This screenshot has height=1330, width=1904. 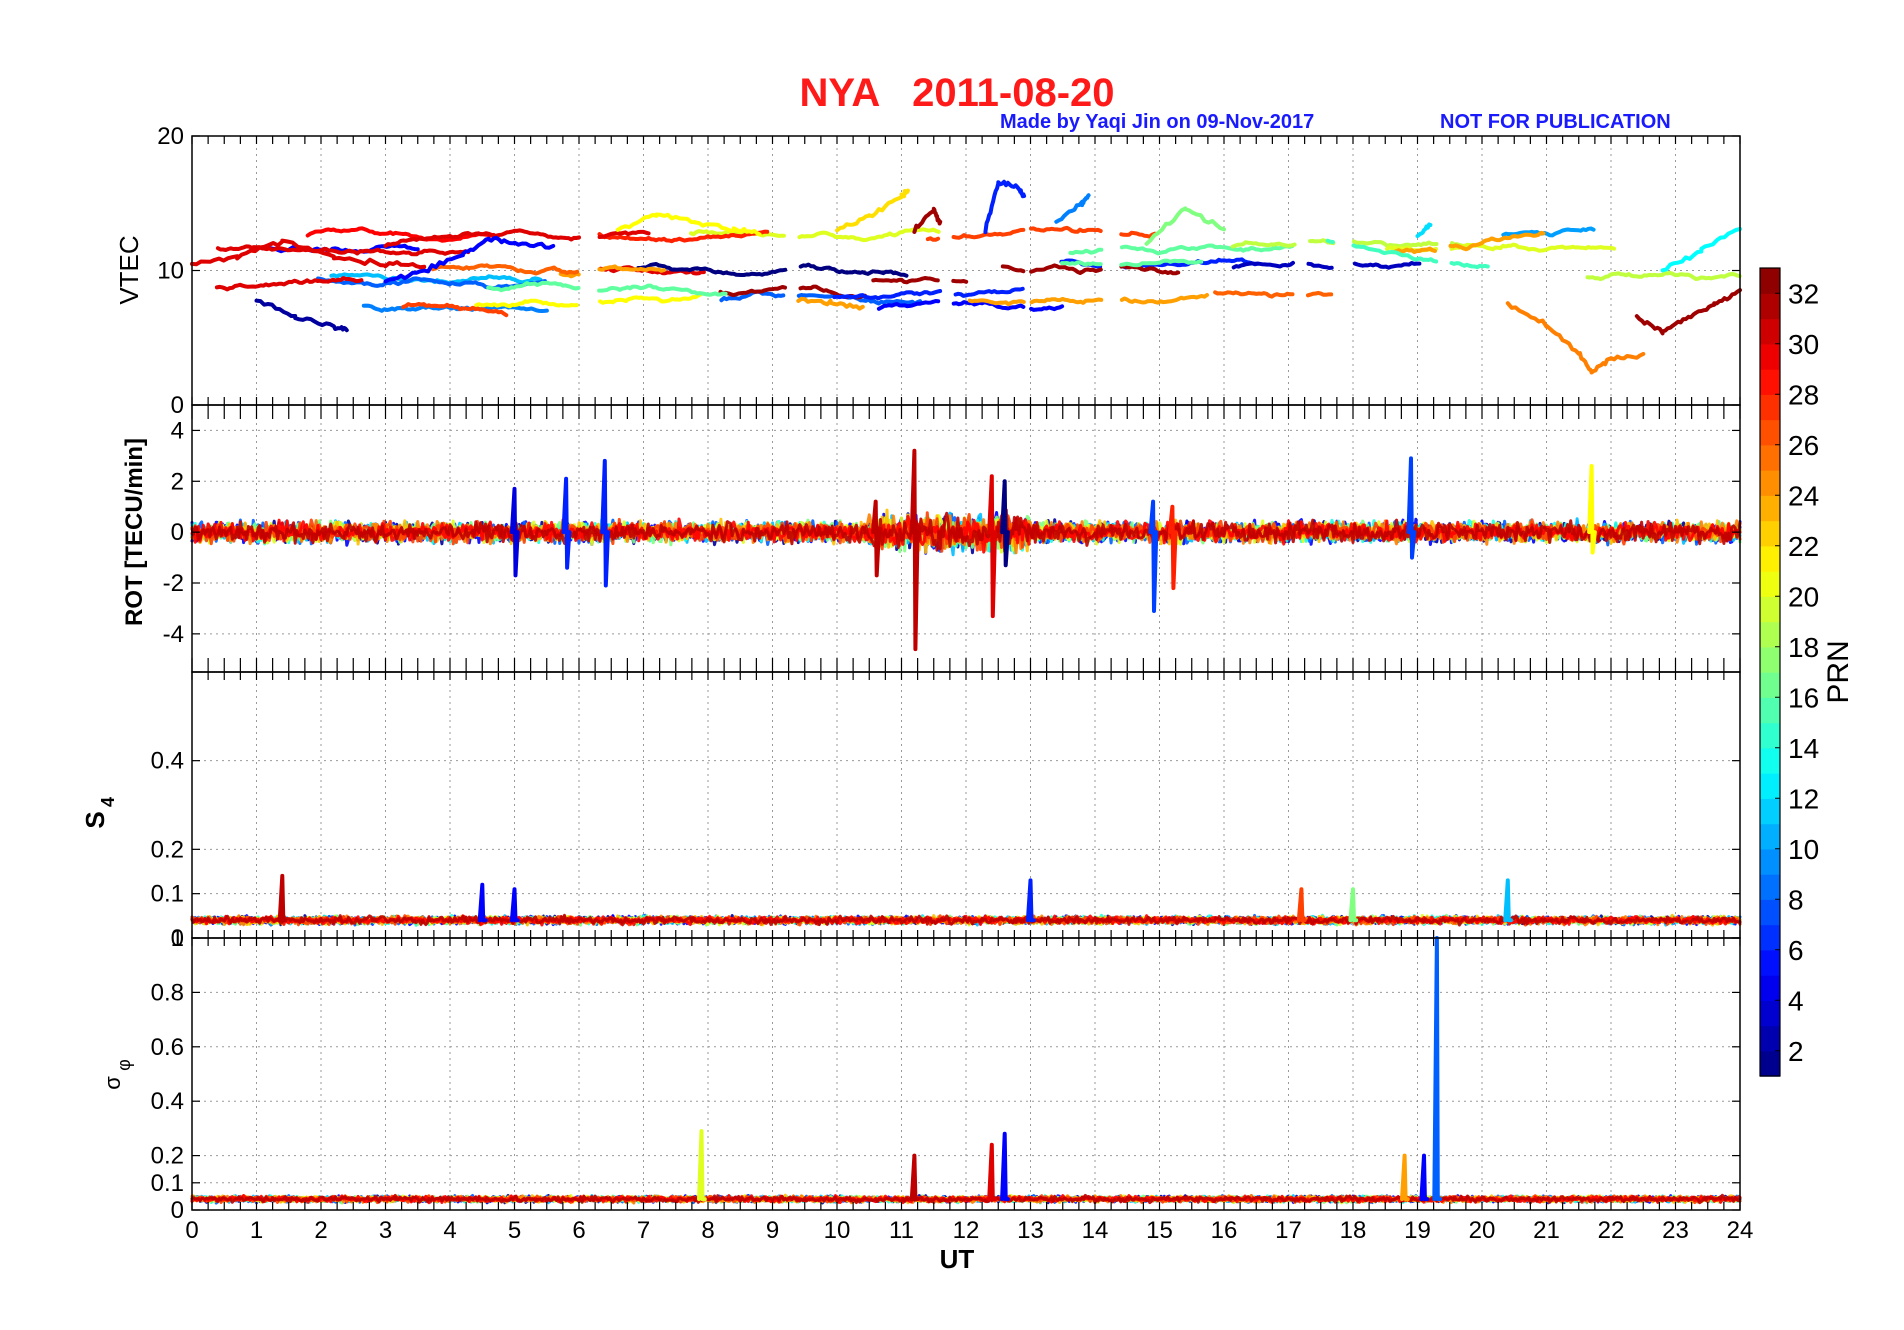 What do you see at coordinates (134, 532) in the screenshot?
I see `rot-axis-label: ROT [TECU/min]` at bounding box center [134, 532].